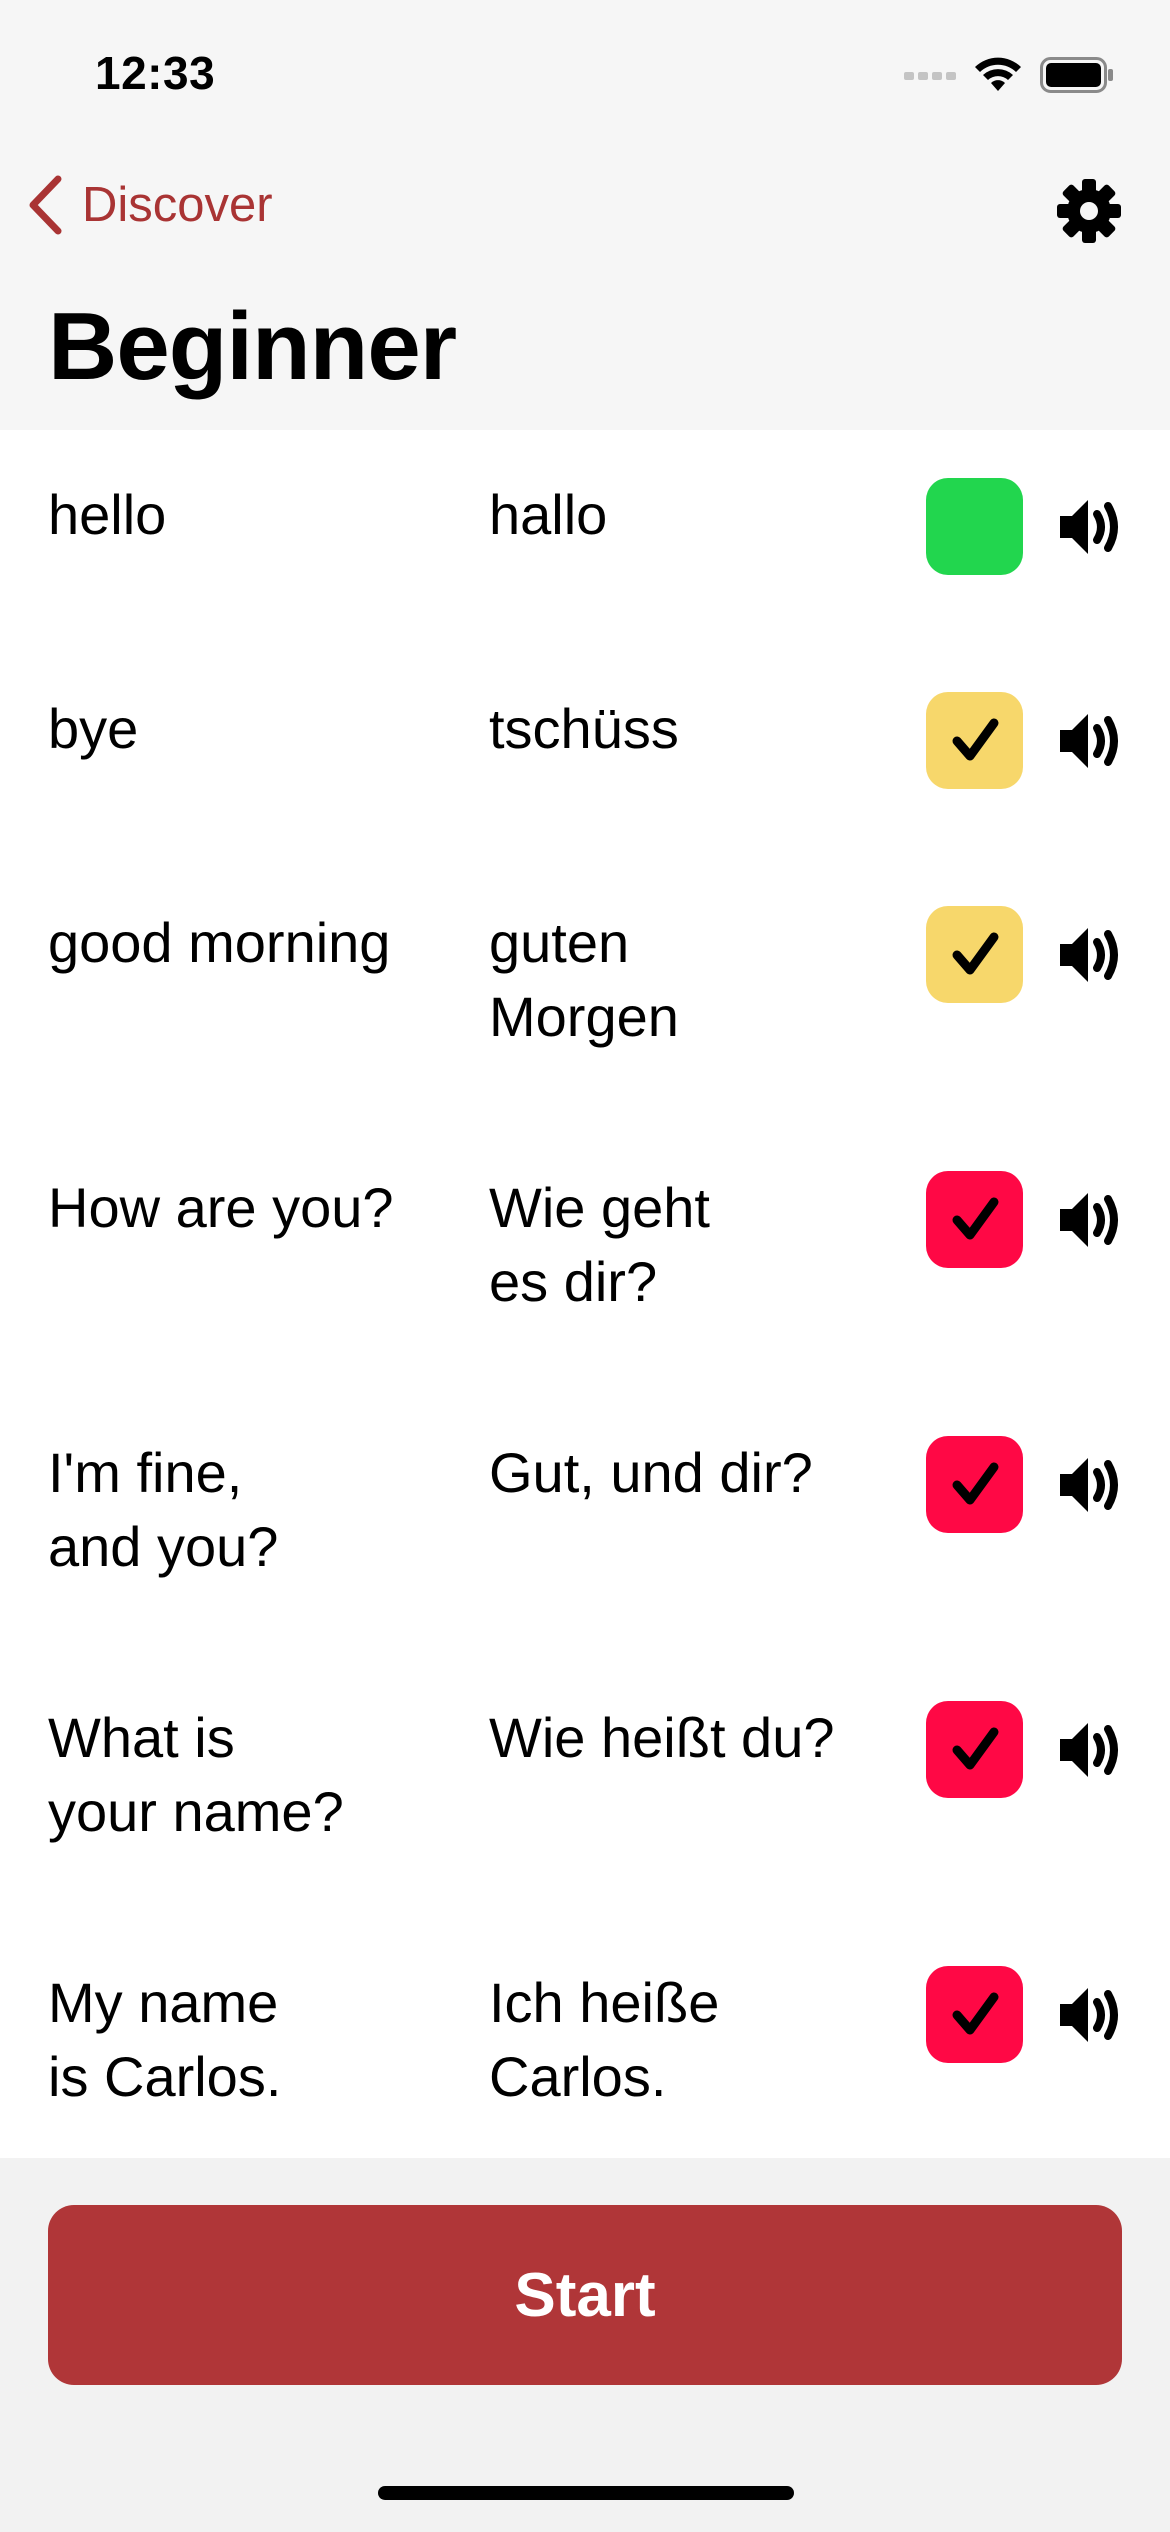 The width and height of the screenshot is (1170, 2532). What do you see at coordinates (585, 210) in the screenshot?
I see `navigation-bar: Discover` at bounding box center [585, 210].